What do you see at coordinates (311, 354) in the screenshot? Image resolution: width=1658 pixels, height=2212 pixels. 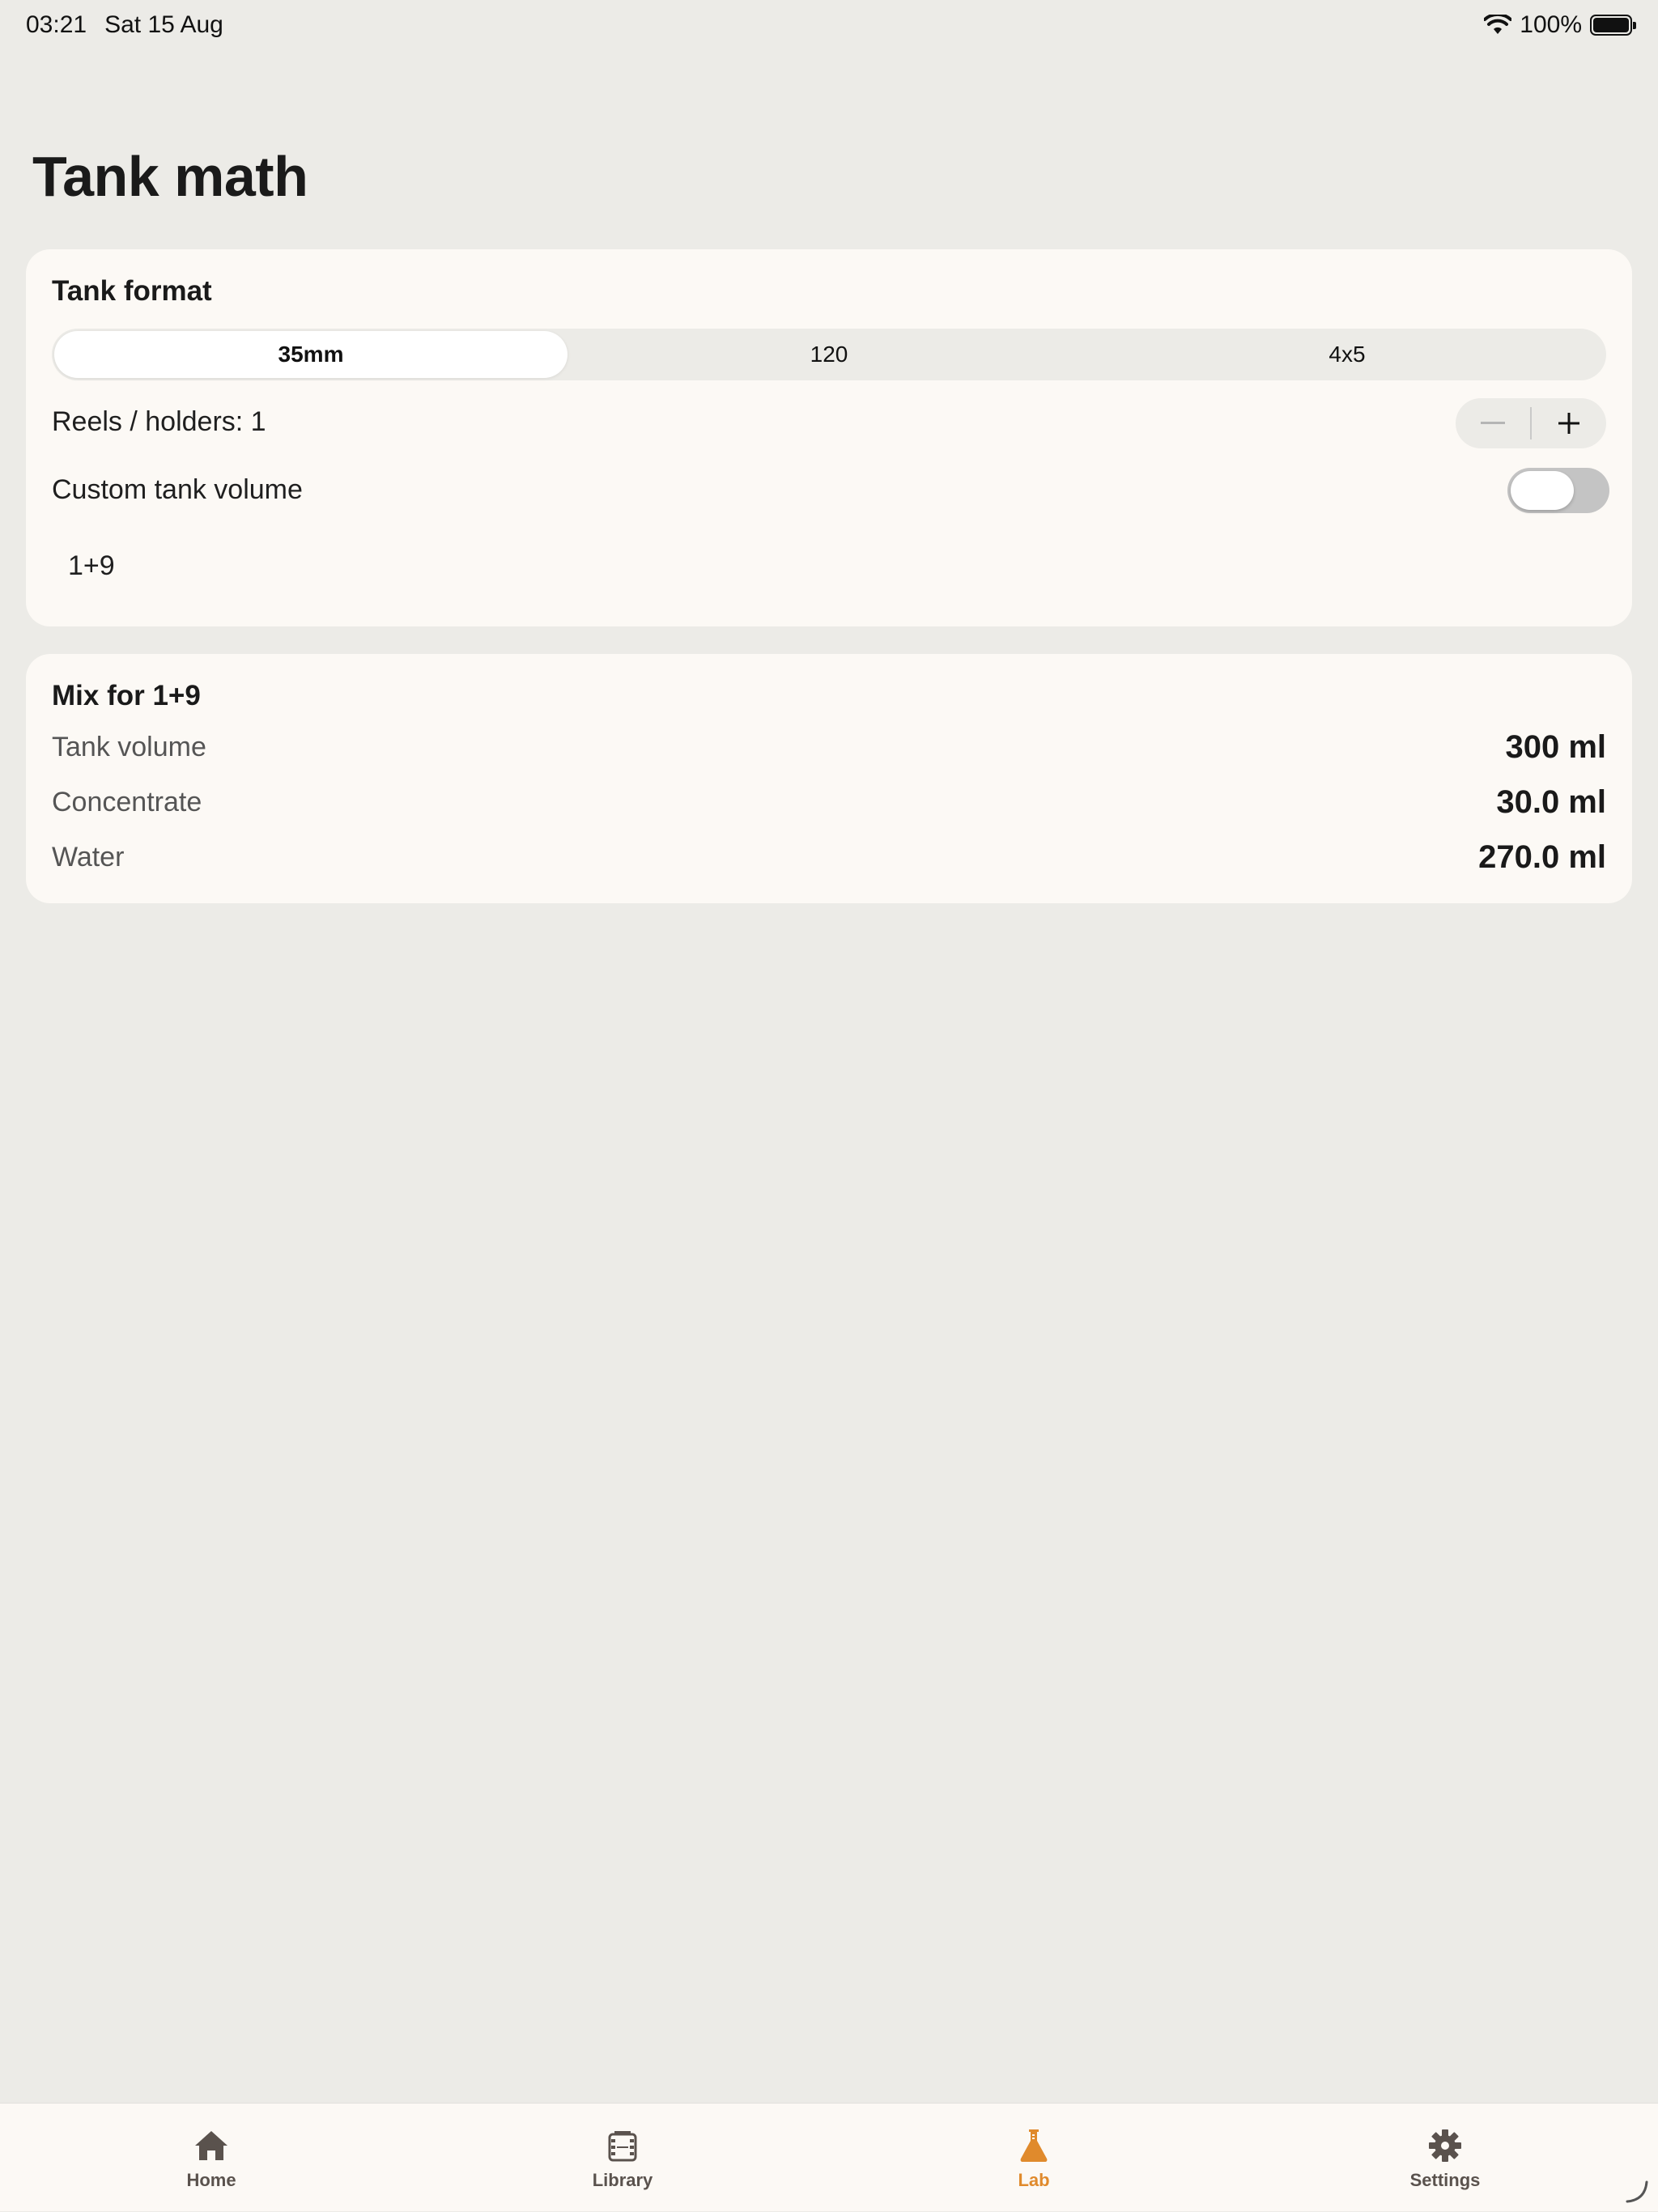 I see `segment-35mm: 35mm` at bounding box center [311, 354].